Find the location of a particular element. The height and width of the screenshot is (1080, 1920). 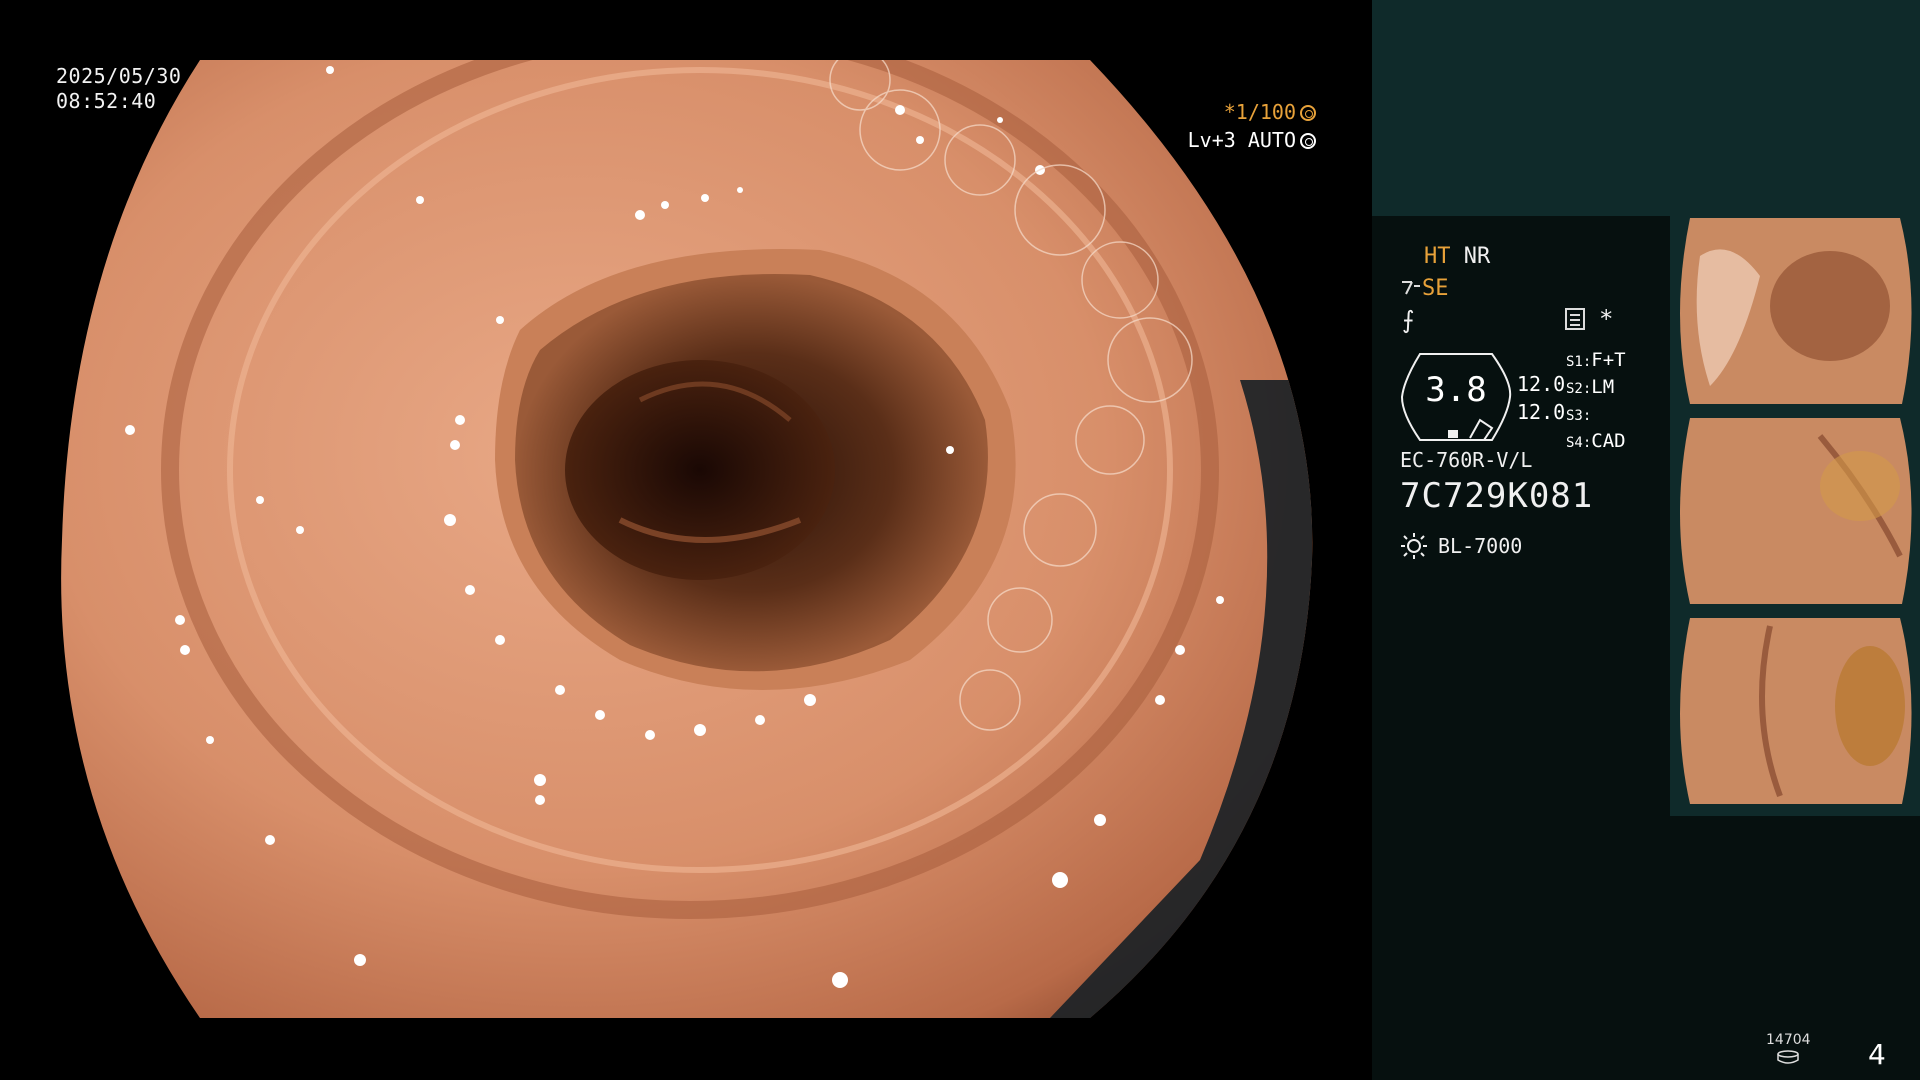

lens-value-b: 12.0 is located at coordinates (1541, 412).